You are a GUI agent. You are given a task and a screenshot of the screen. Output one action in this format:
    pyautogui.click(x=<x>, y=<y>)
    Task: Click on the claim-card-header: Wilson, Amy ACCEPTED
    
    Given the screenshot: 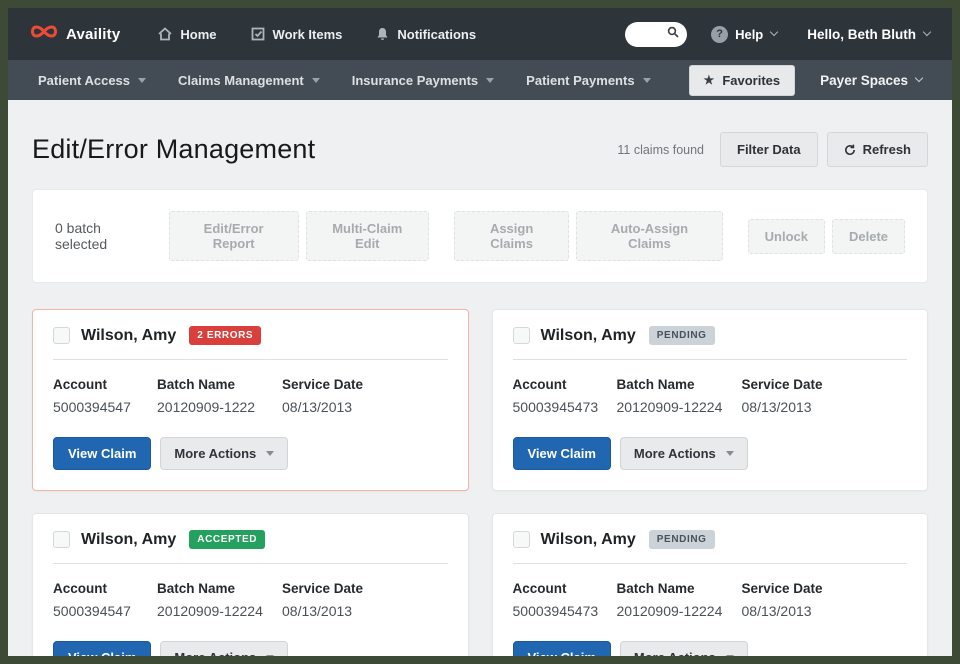 What is the action you would take?
    pyautogui.click(x=250, y=539)
    